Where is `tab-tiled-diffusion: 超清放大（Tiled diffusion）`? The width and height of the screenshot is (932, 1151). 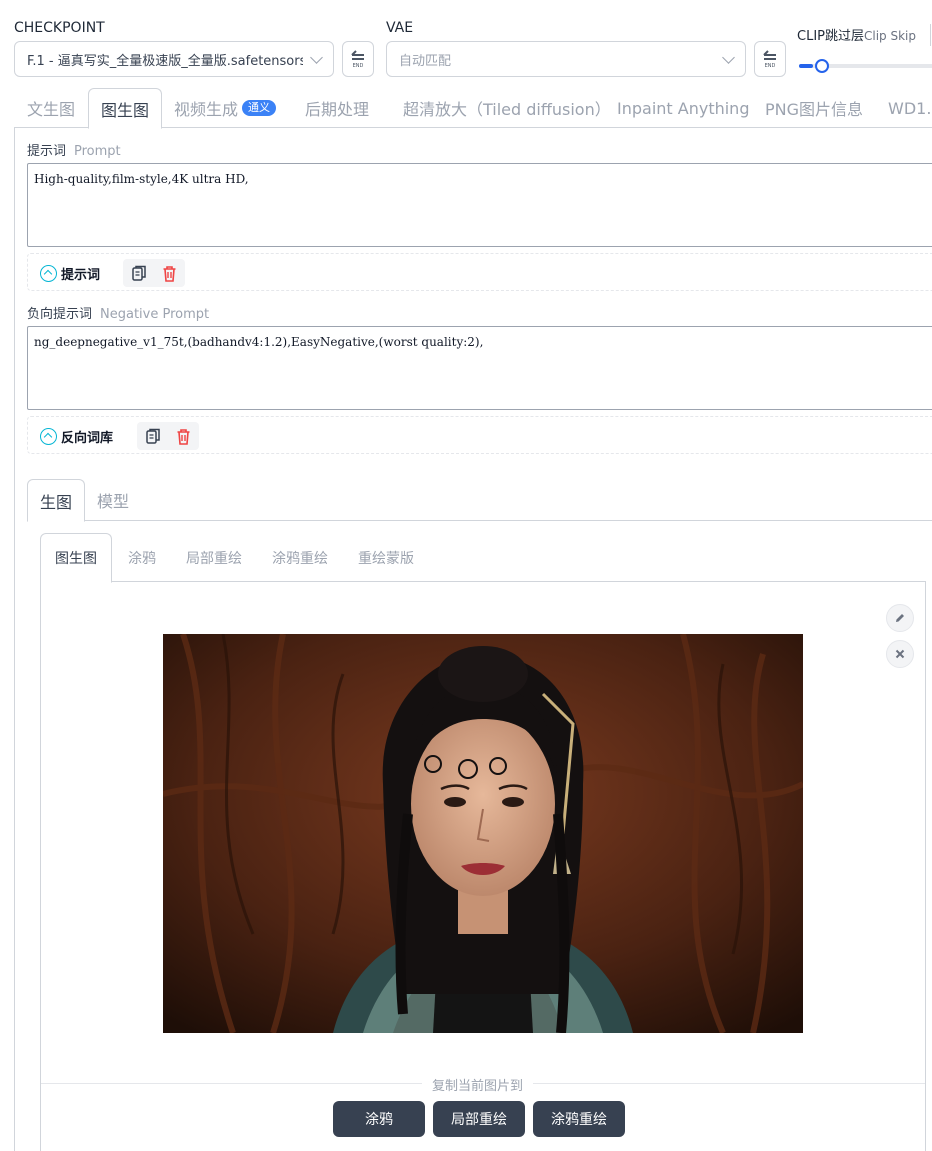 tab-tiled-diffusion: 超清放大（Tiled diffusion） is located at coordinates (507, 108).